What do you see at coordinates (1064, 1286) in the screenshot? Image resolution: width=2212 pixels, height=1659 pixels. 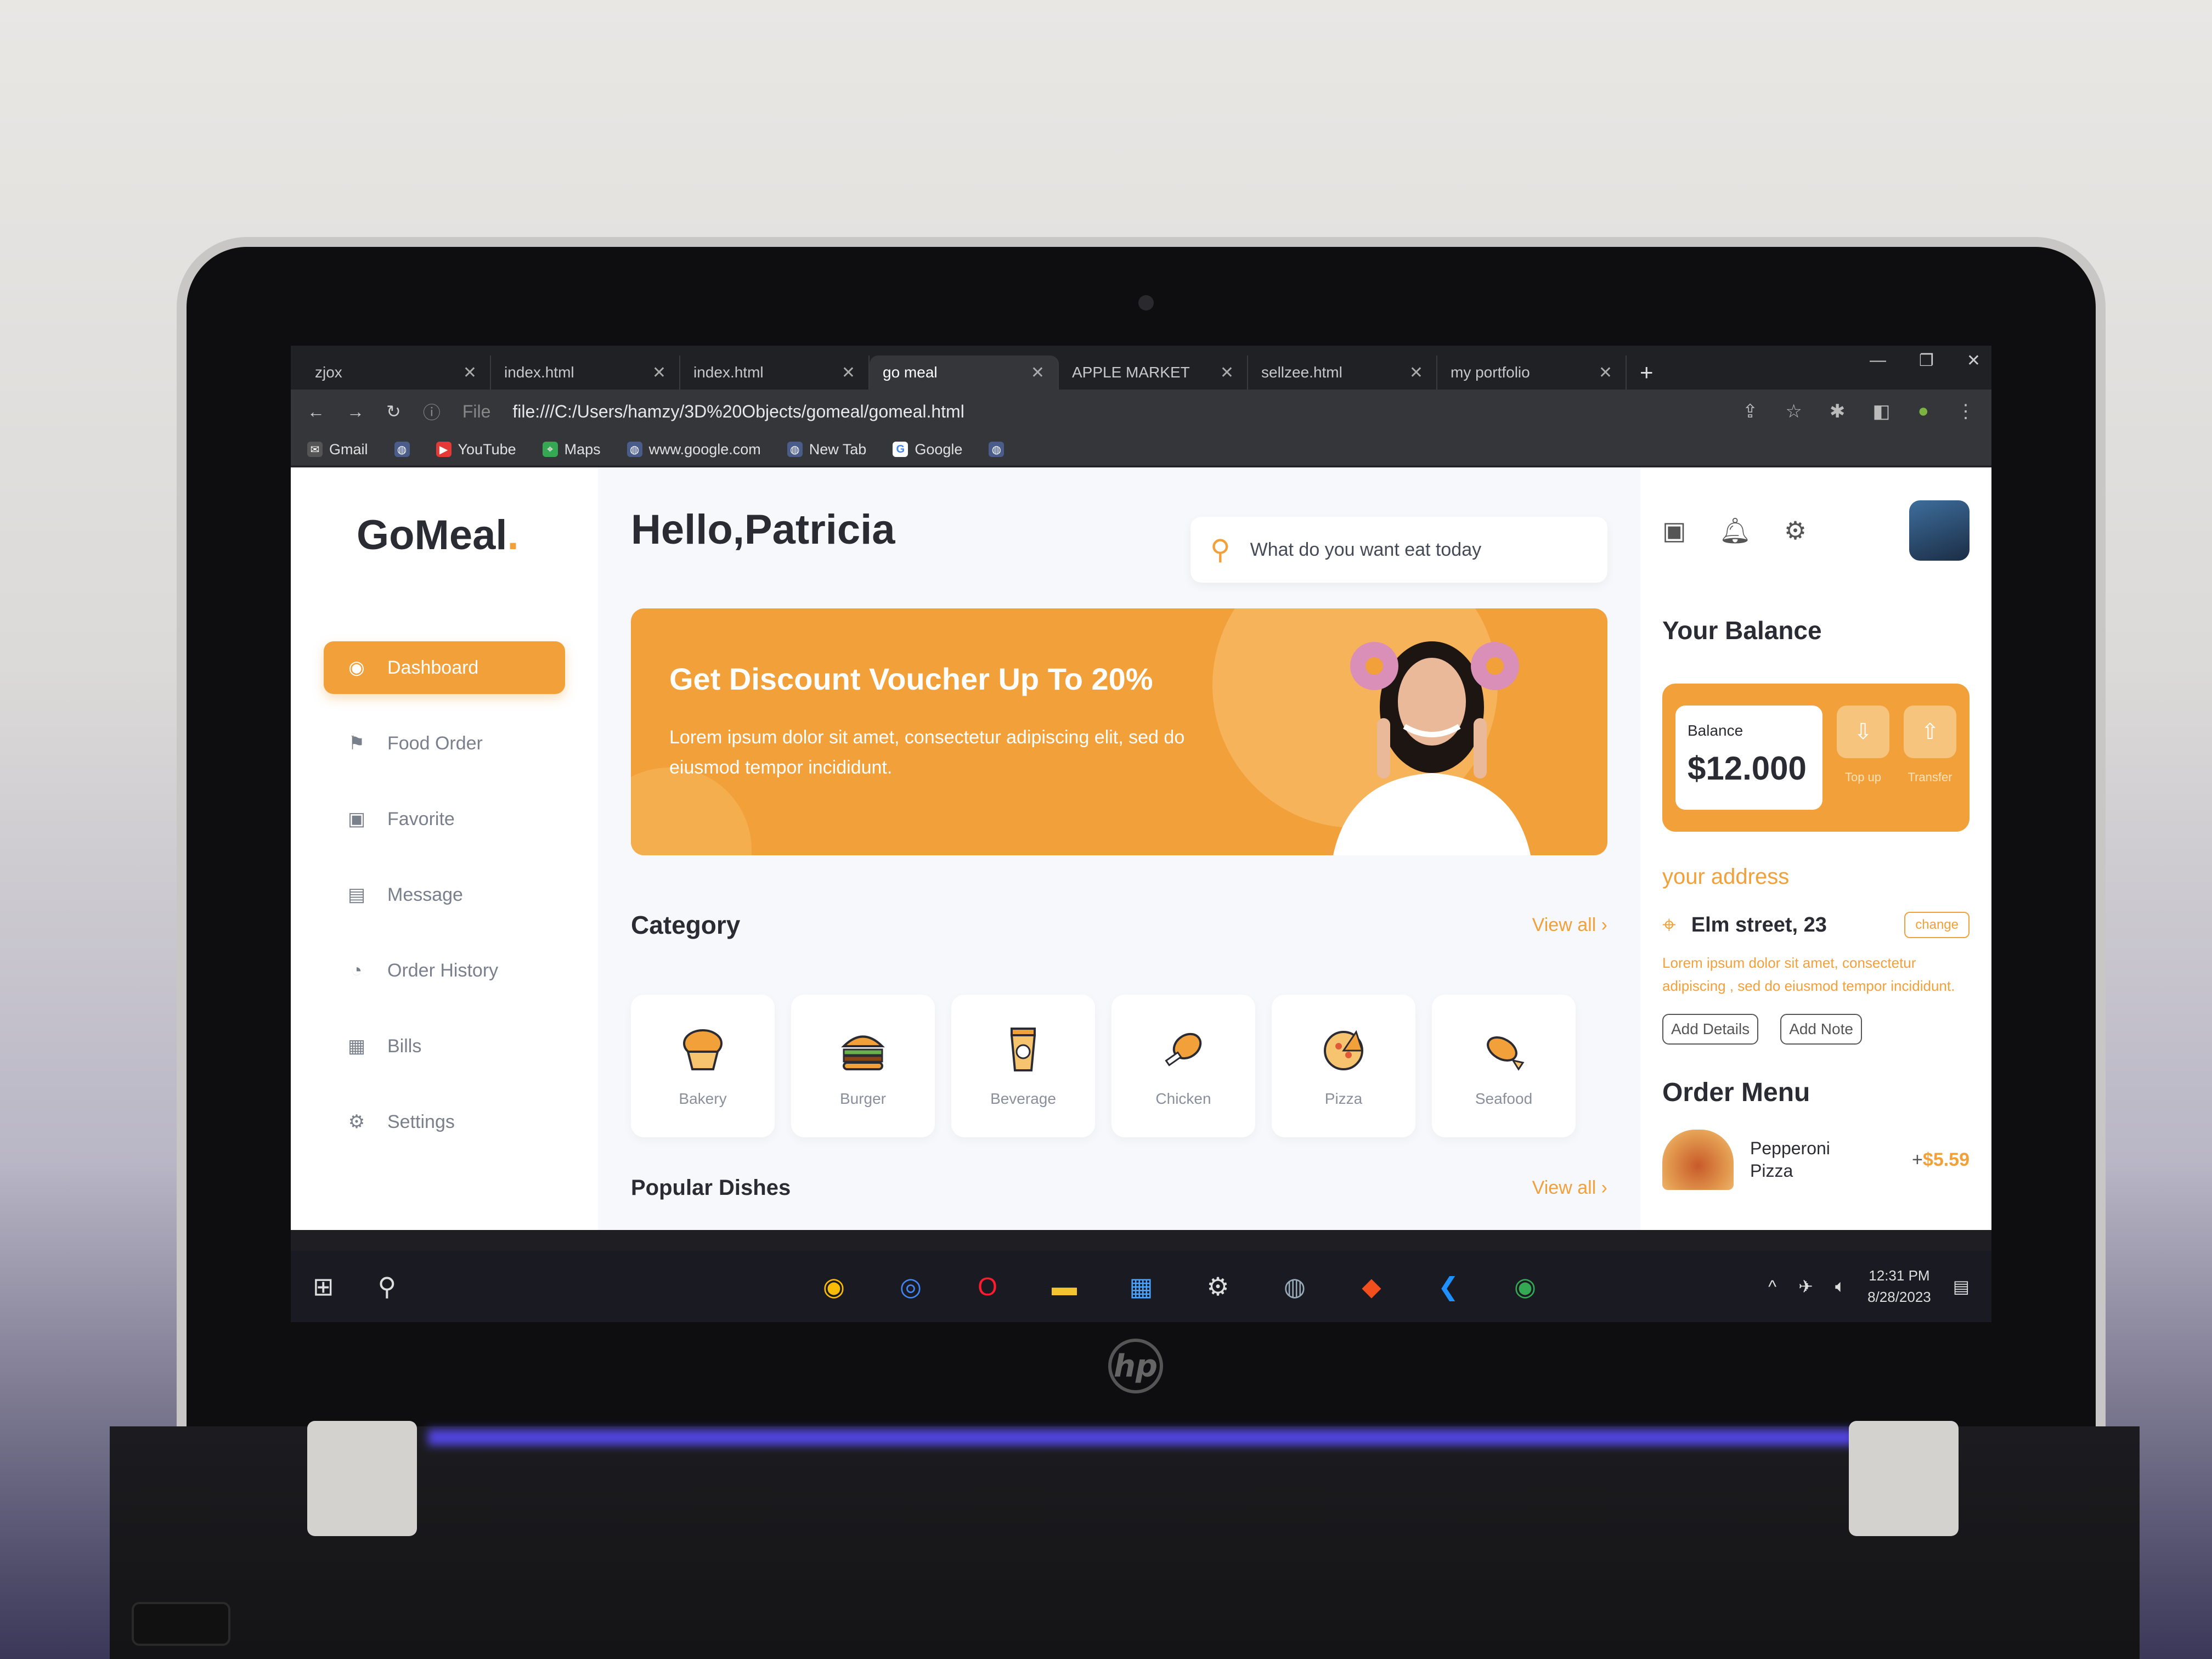 I see `file-explorer-icon: ▬` at bounding box center [1064, 1286].